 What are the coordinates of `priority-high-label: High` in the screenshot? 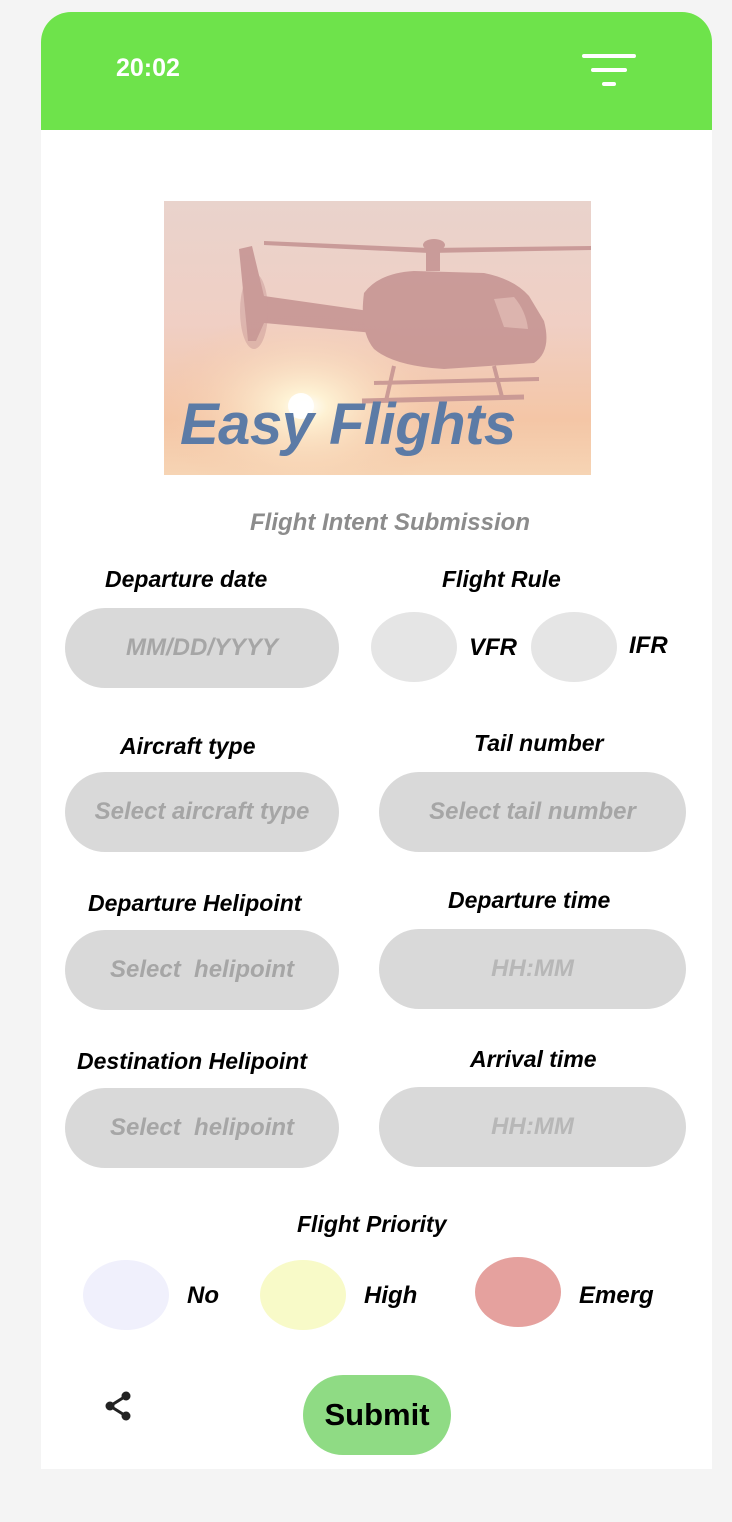 It's located at (391, 1295).